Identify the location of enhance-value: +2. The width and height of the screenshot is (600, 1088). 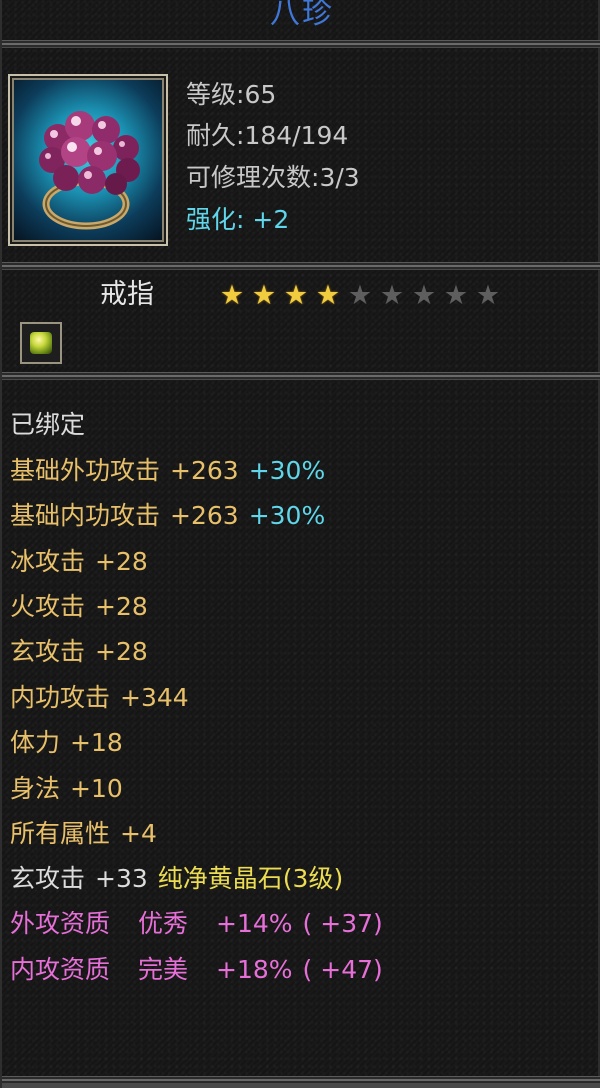
(271, 219).